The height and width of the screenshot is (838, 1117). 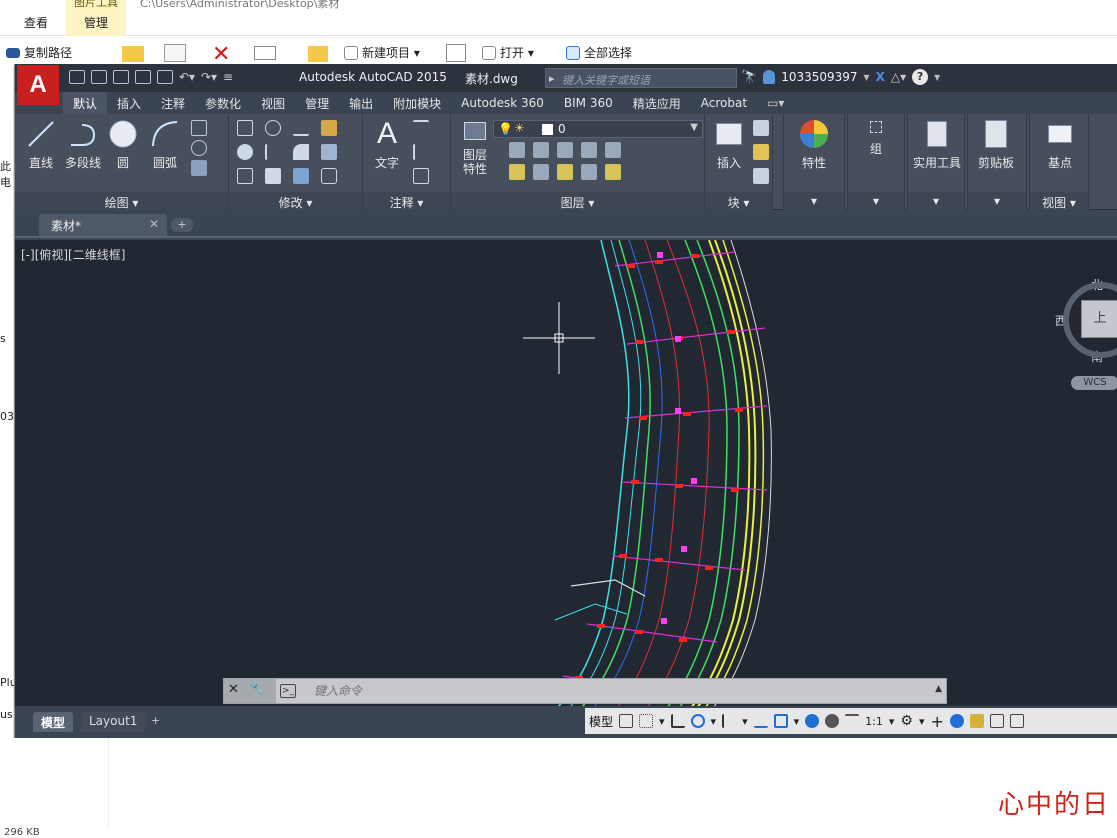 What do you see at coordinates (165, 144) in the screenshot?
I see `arc-tool: 圆弧` at bounding box center [165, 144].